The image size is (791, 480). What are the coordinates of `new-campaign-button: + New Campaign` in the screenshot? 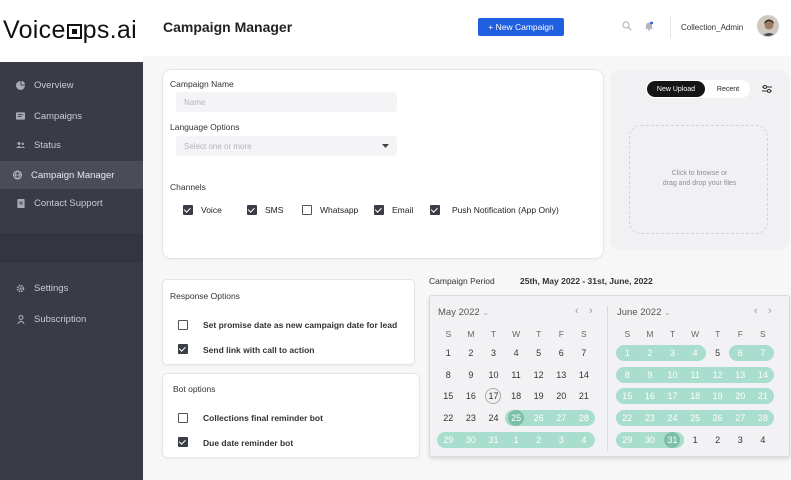 It's located at (521, 27).